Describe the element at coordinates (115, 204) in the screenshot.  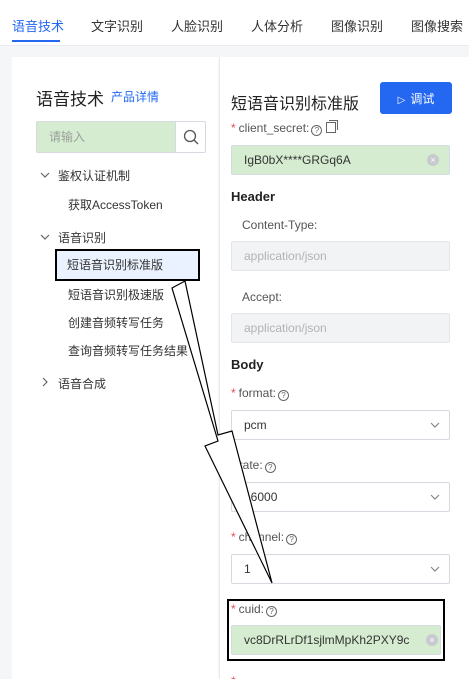
I see `nav-item-get-accesstoken: 获取AccessToken` at that location.